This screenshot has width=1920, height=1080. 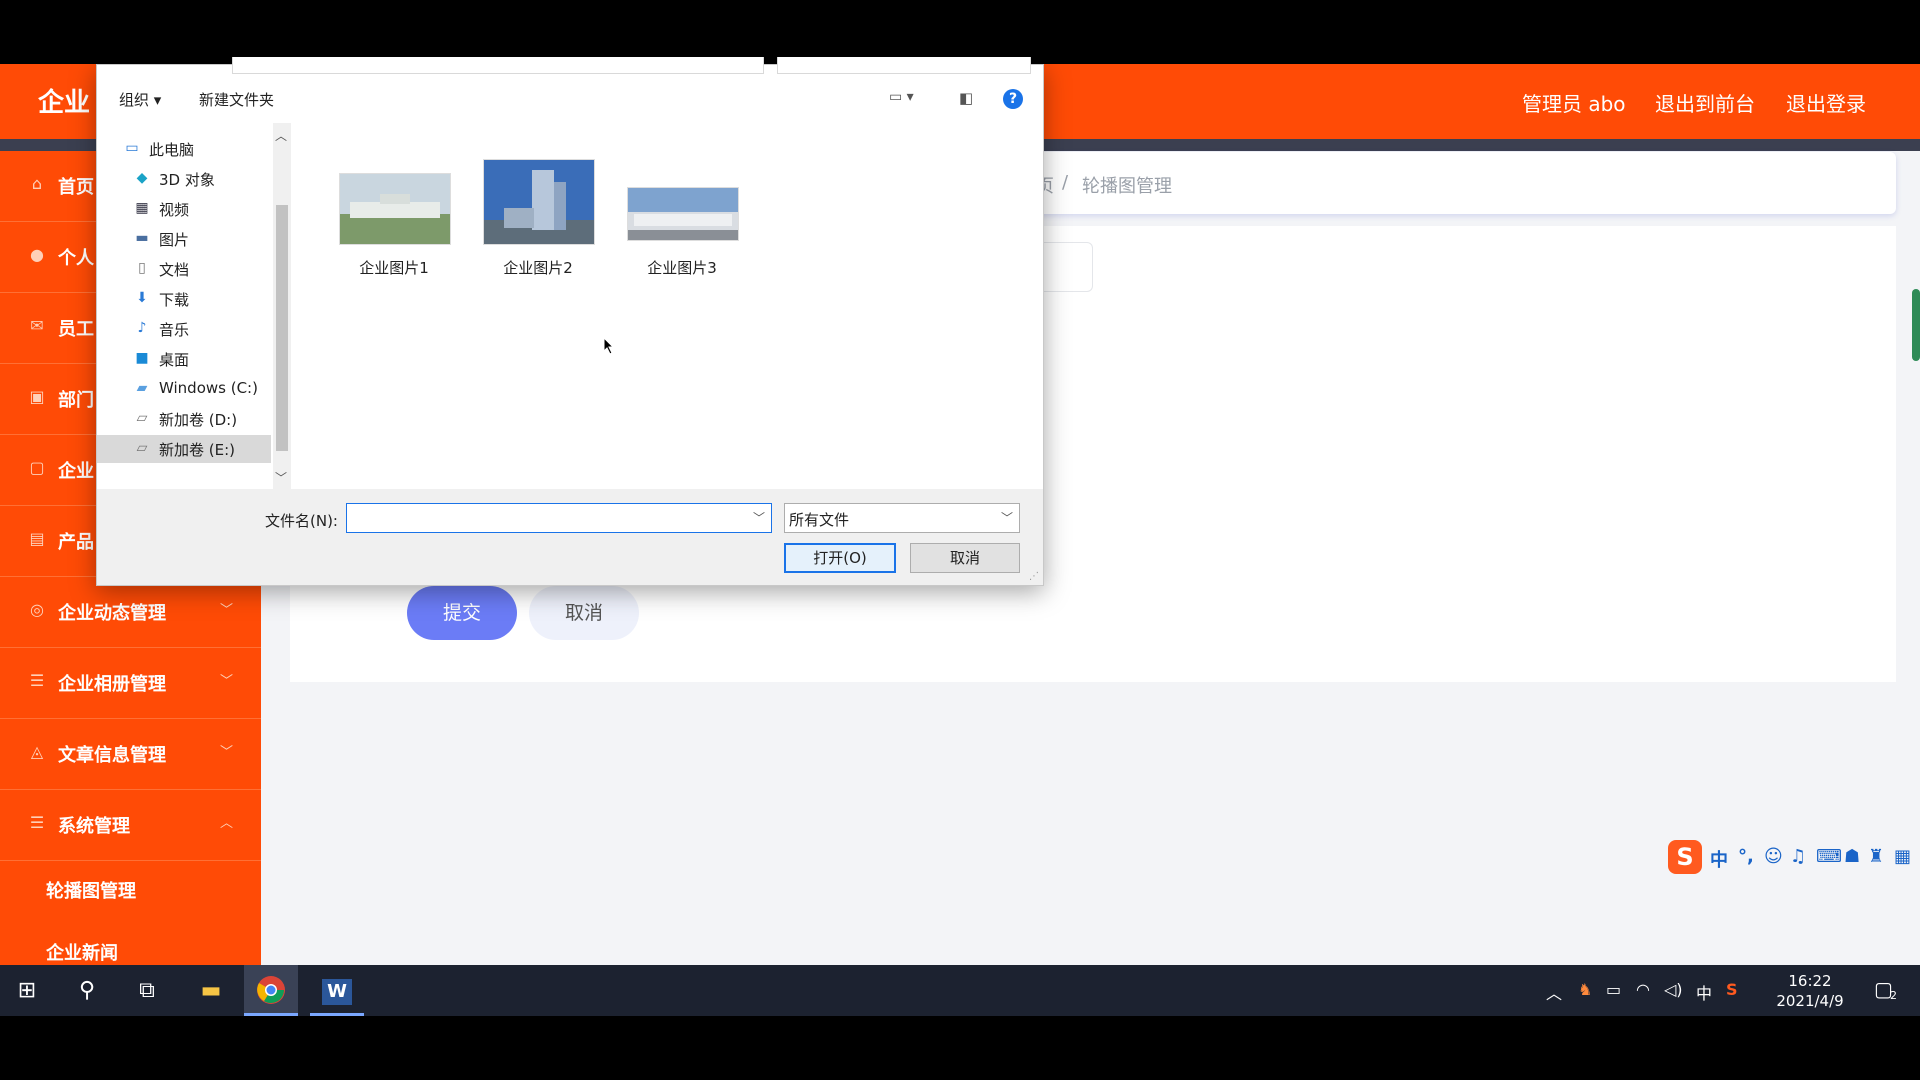 I want to click on scroll-down-icon: ﹀, so click(x=281, y=477).